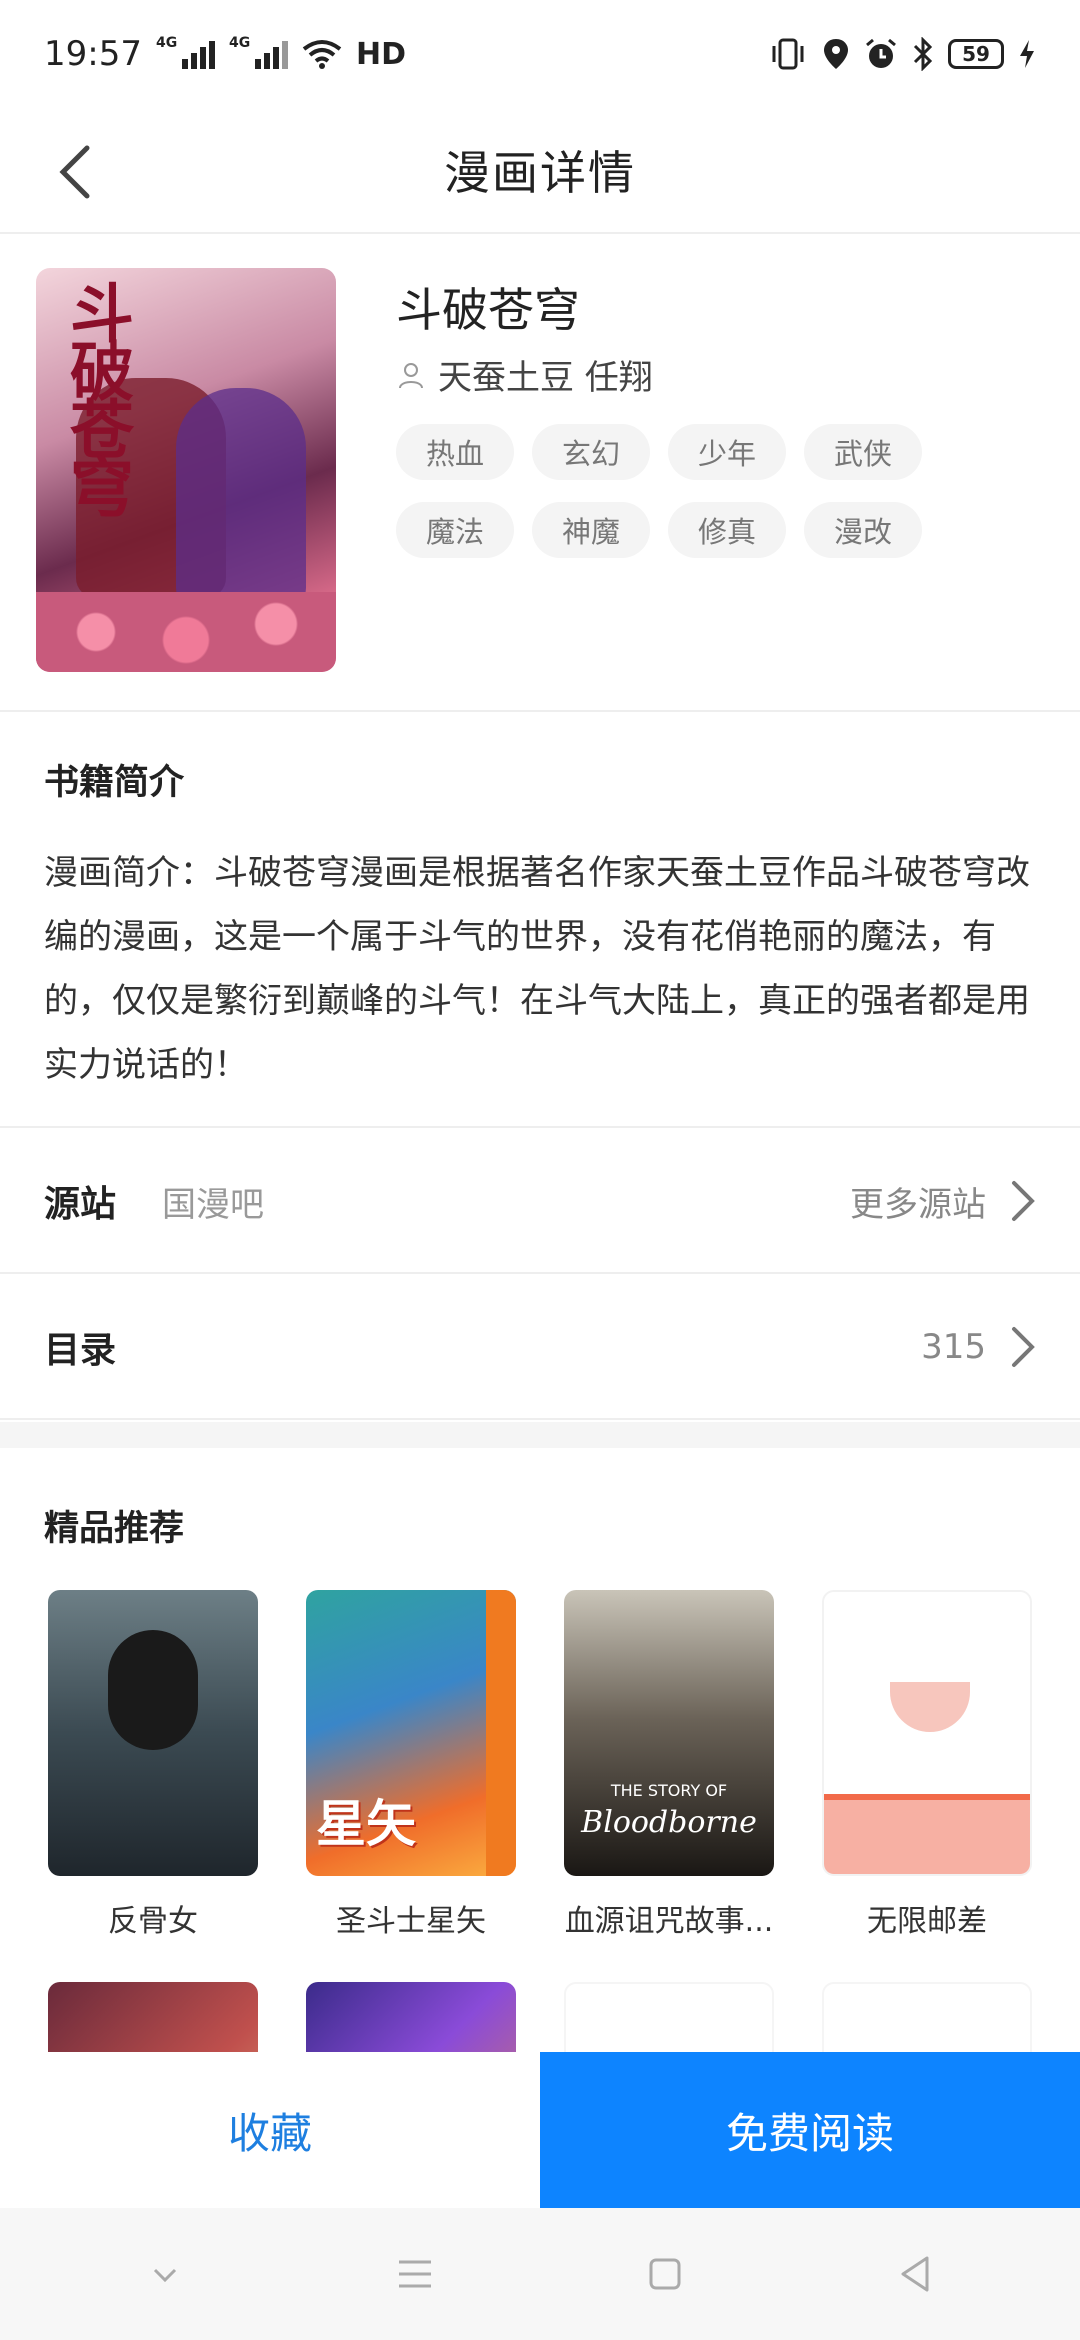 This screenshot has height=2340, width=1080. What do you see at coordinates (591, 530) in the screenshot?
I see `tag-chip: 神魔` at bounding box center [591, 530].